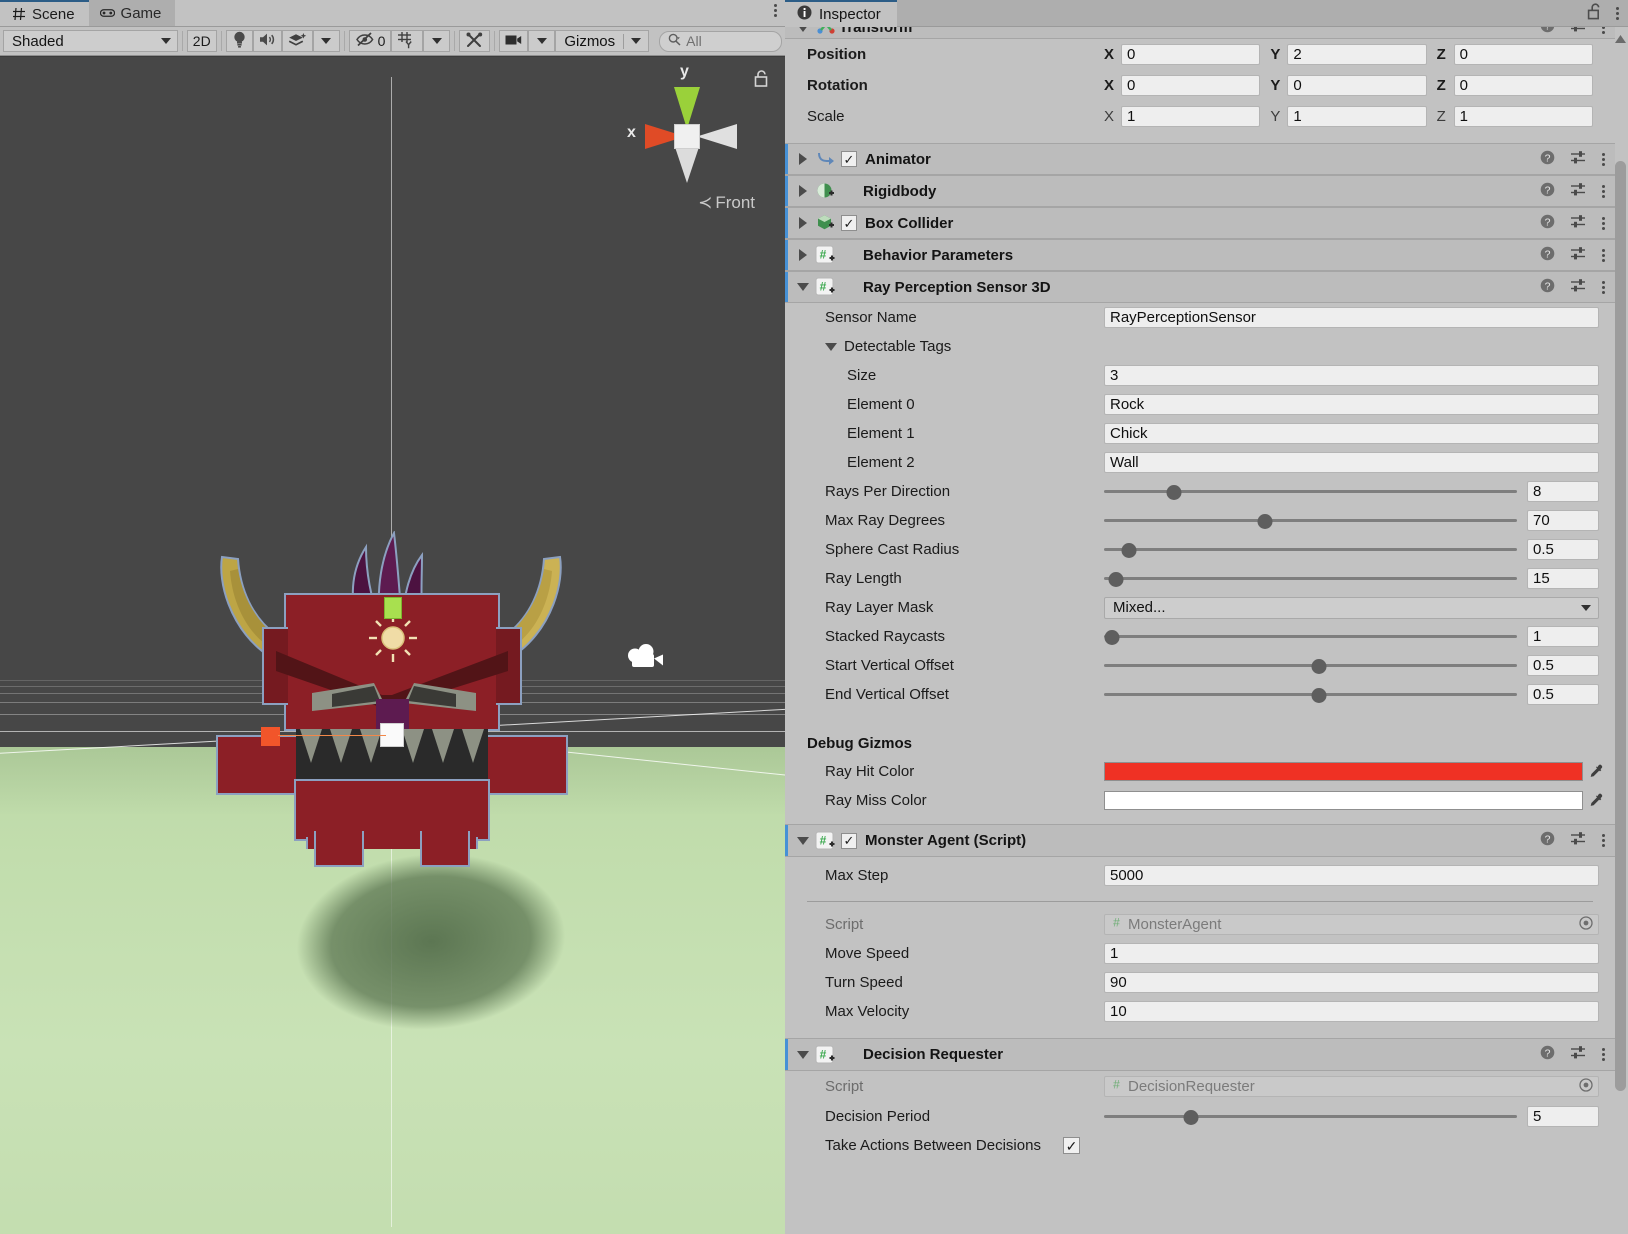  What do you see at coordinates (407, 41) in the screenshot?
I see `grid-snap-button` at bounding box center [407, 41].